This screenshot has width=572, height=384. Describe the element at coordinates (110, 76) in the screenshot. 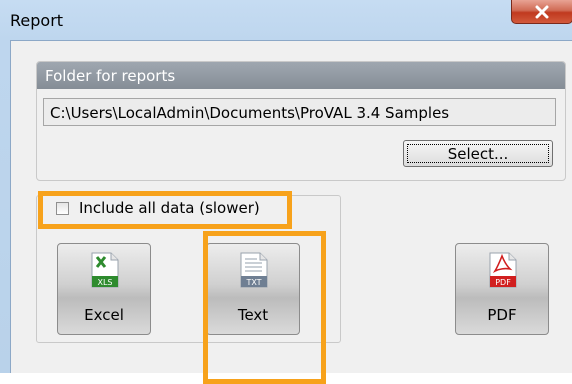

I see `group-title: Folder for reports` at that location.